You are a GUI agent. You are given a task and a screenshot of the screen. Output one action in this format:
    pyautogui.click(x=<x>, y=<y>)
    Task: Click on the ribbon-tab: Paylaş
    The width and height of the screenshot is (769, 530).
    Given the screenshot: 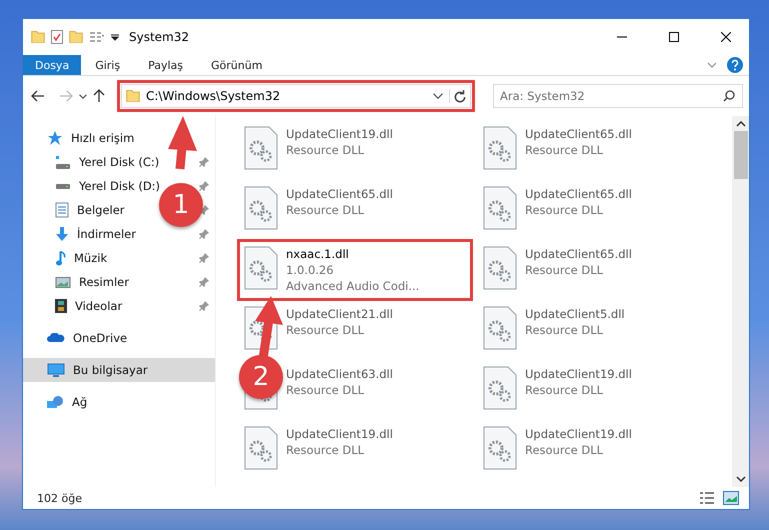 What is the action you would take?
    pyautogui.click(x=165, y=65)
    